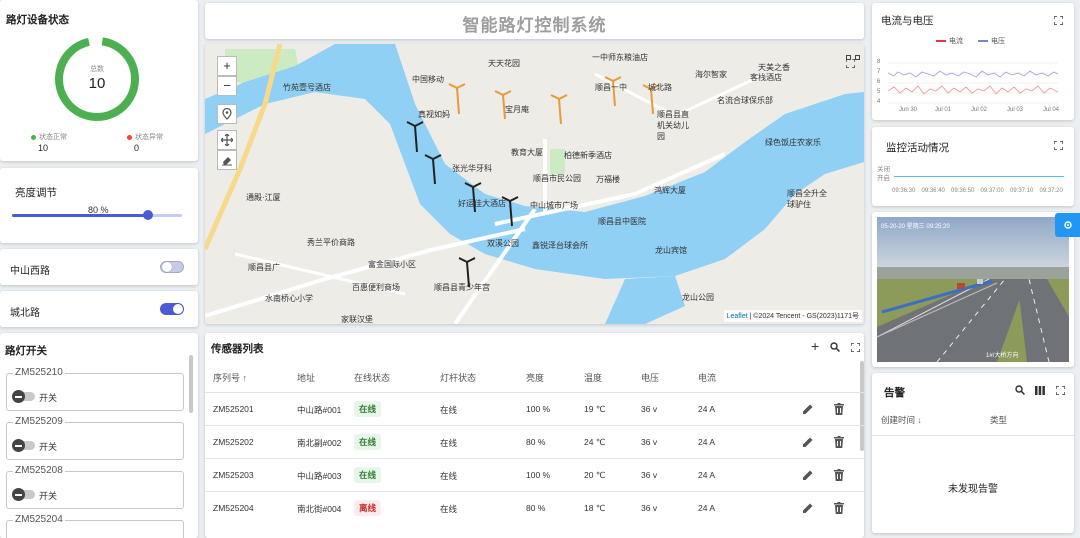 The width and height of the screenshot is (1080, 538). I want to click on gear-icon, so click(1068, 225).